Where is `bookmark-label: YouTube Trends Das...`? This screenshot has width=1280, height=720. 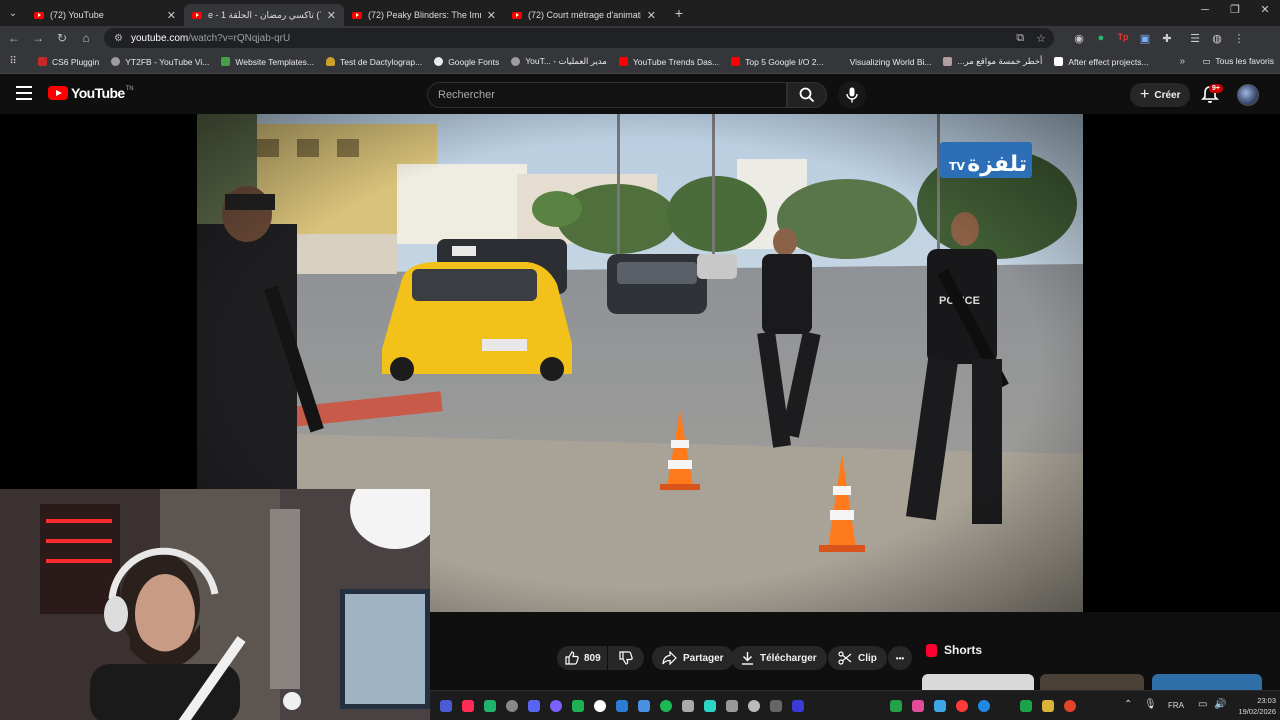 bookmark-label: YouTube Trends Das... is located at coordinates (676, 61).